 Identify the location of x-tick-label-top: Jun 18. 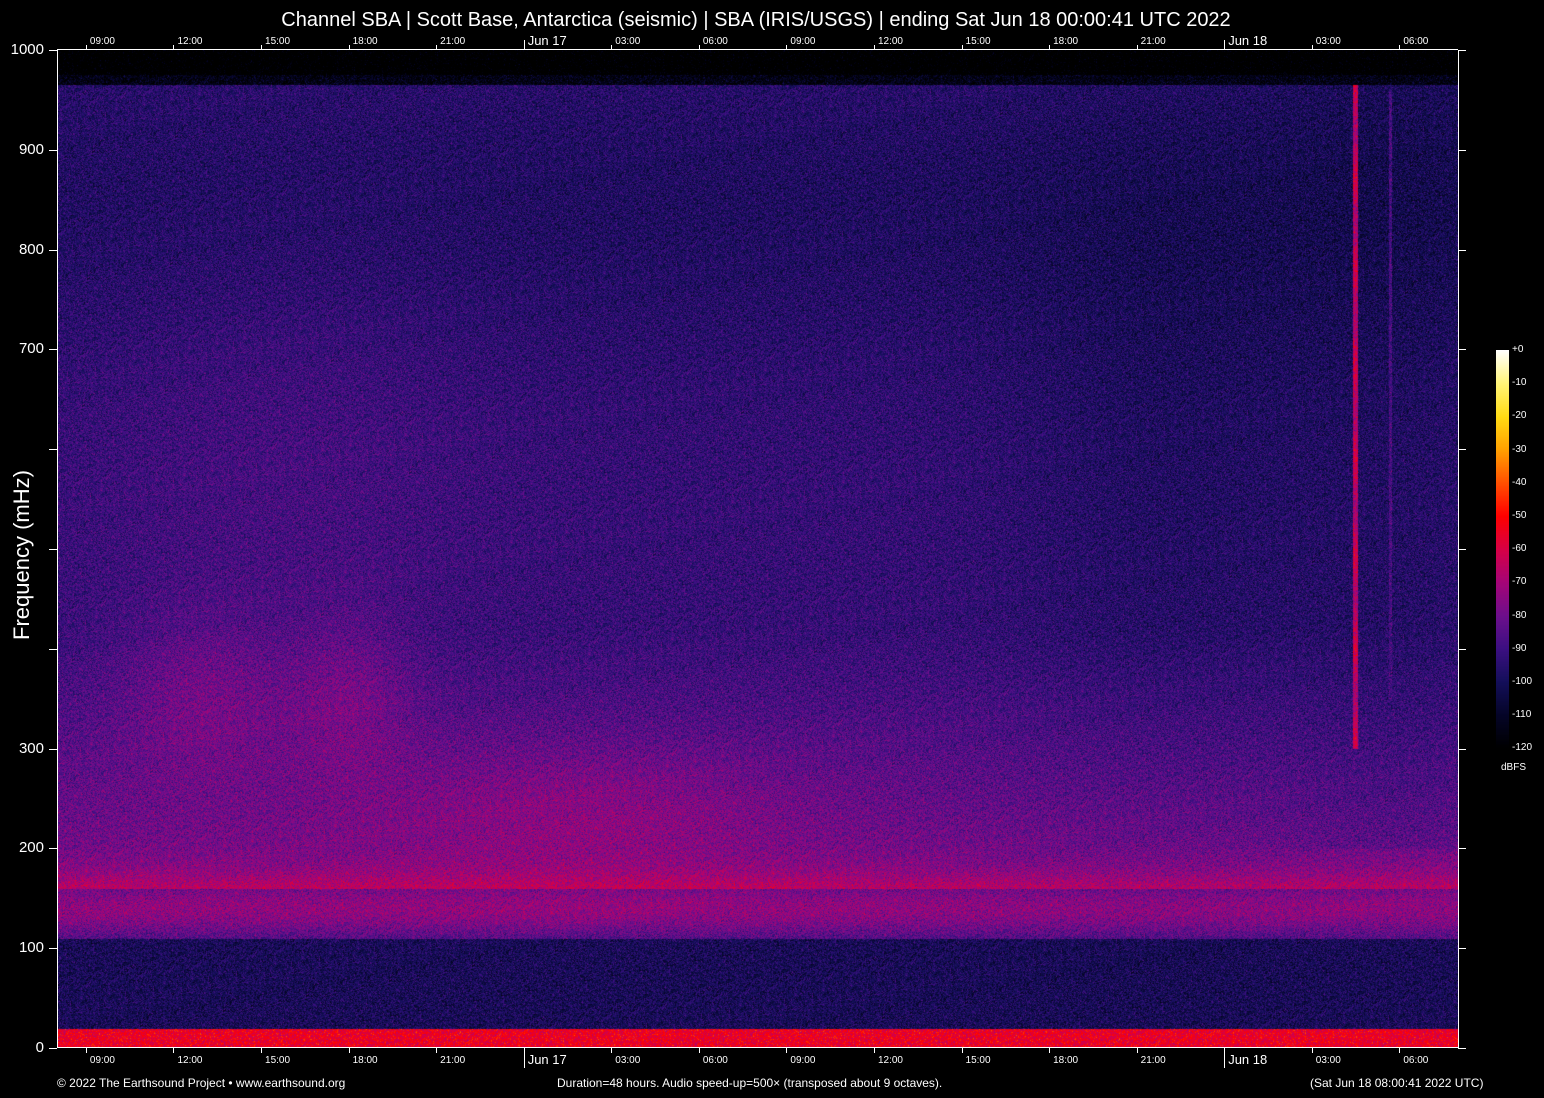
(1248, 40).